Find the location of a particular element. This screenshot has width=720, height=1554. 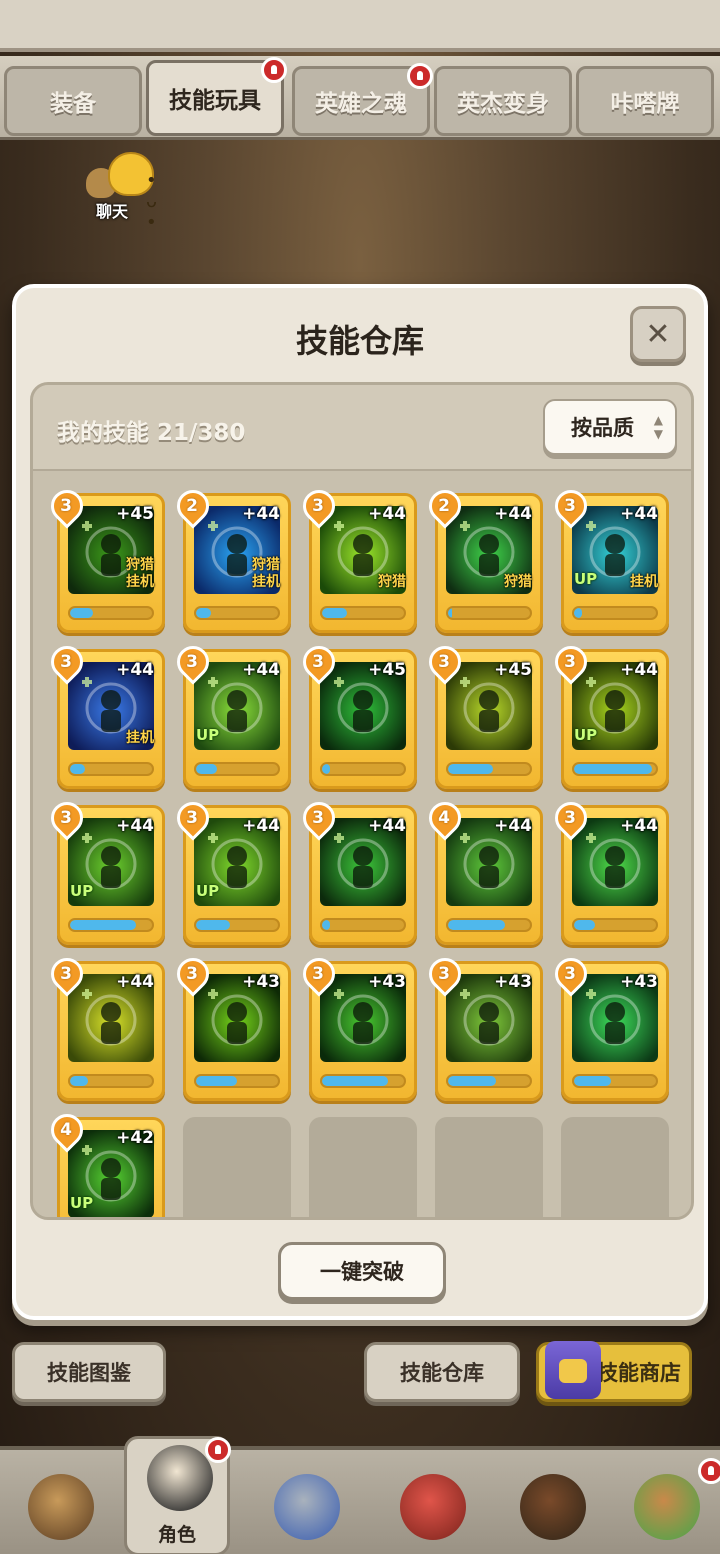

chat-button: • ᴗ • 聊天 is located at coordinates (122, 191).